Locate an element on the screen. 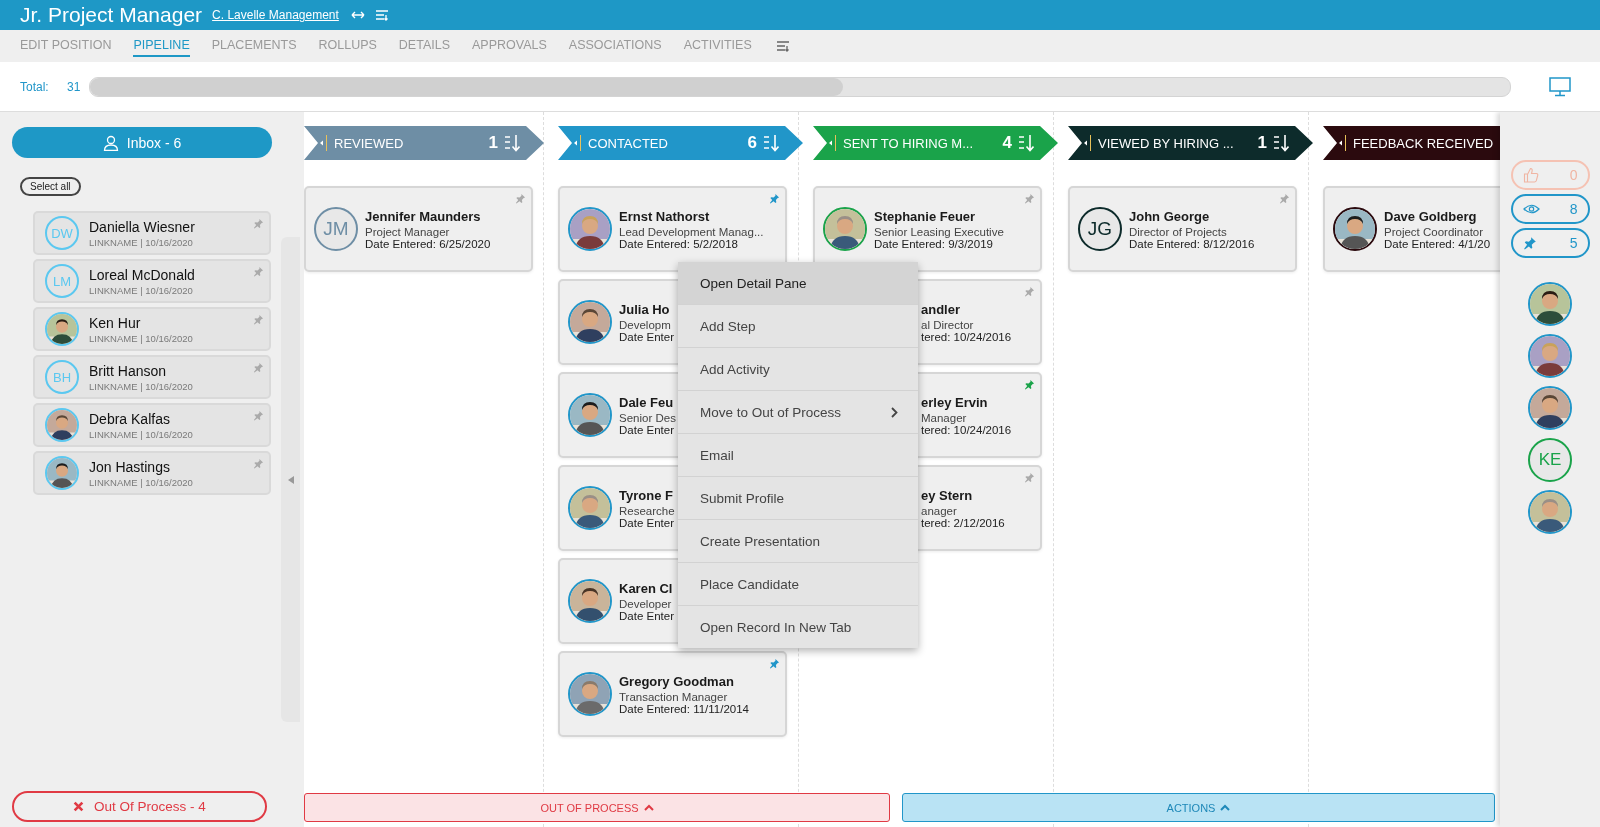  candidate-title: Developm is located at coordinates (645, 324).